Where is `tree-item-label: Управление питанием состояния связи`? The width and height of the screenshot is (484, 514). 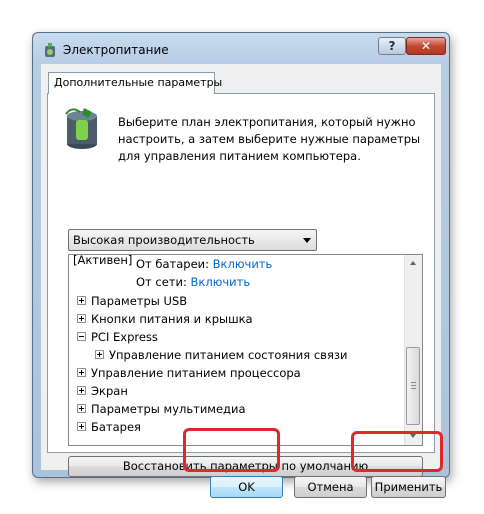
tree-item-label: Управление питанием состояния связи is located at coordinates (228, 355).